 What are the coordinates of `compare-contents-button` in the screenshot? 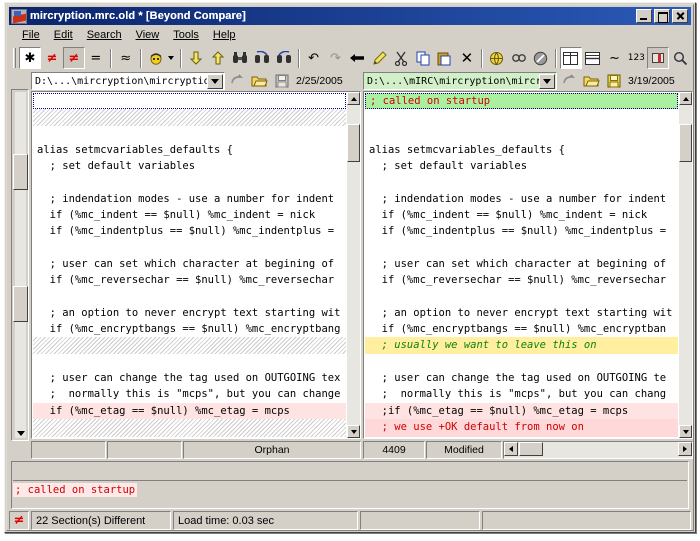 It's located at (497, 58).